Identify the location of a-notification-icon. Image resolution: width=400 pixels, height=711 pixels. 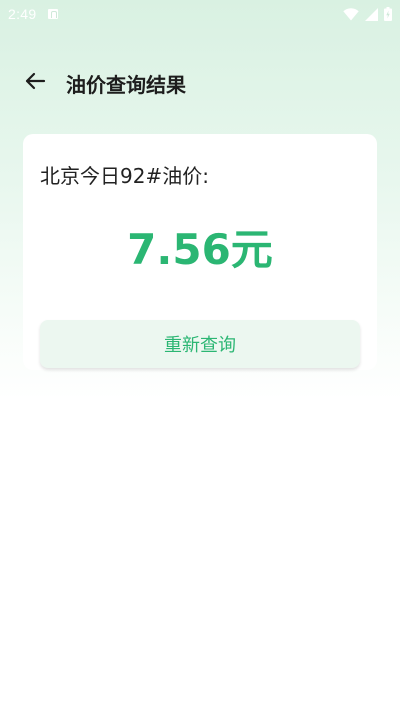
(53, 14).